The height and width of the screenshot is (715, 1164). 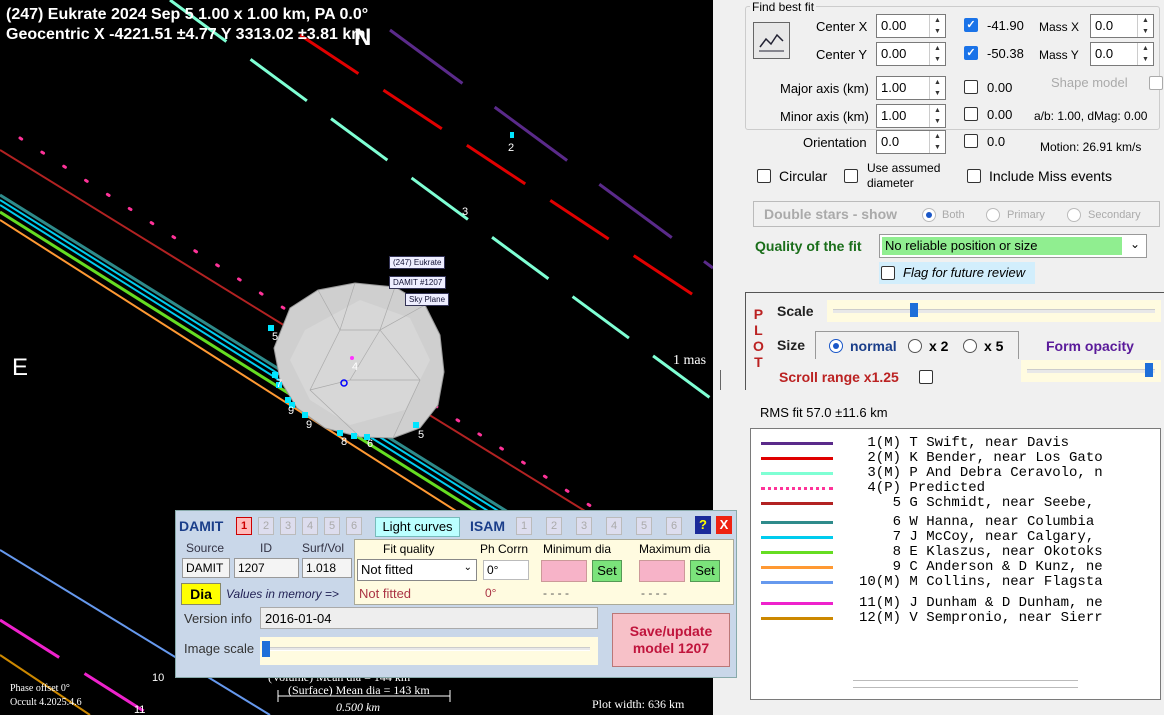 What do you see at coordinates (993, 215) in the screenshot?
I see `primary-radio` at bounding box center [993, 215].